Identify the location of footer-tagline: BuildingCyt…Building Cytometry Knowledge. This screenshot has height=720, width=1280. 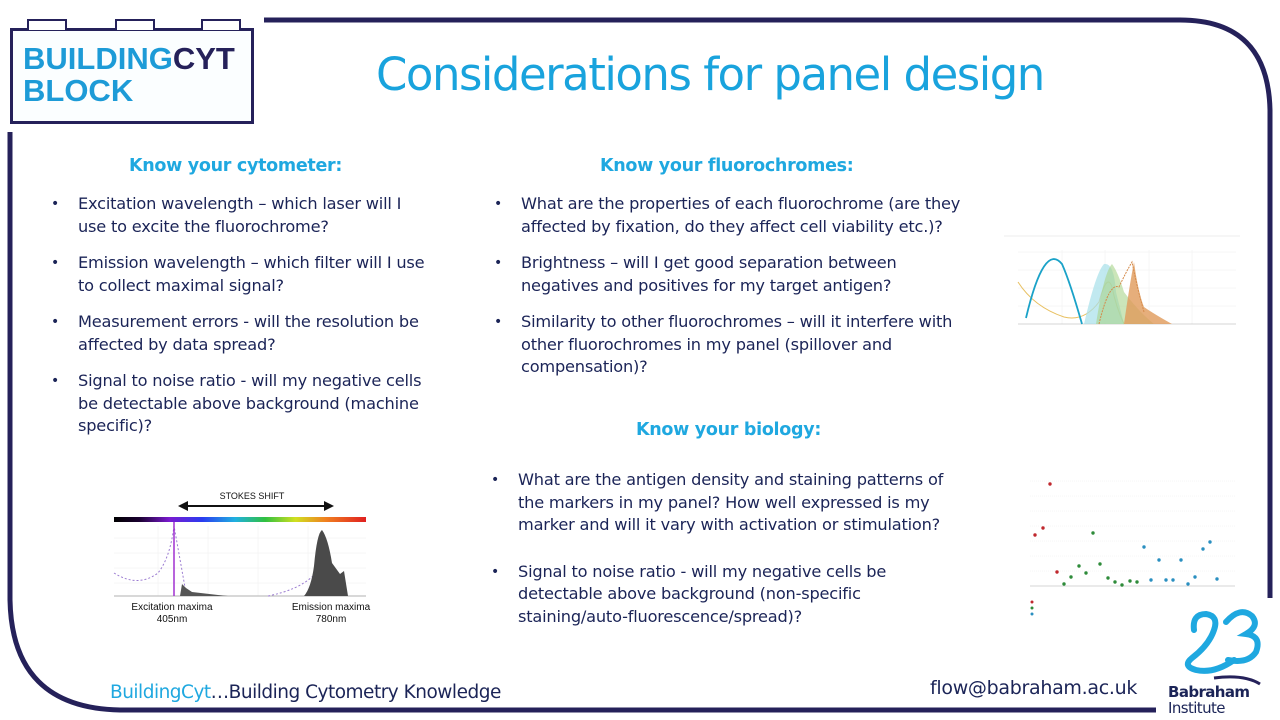
(305, 692).